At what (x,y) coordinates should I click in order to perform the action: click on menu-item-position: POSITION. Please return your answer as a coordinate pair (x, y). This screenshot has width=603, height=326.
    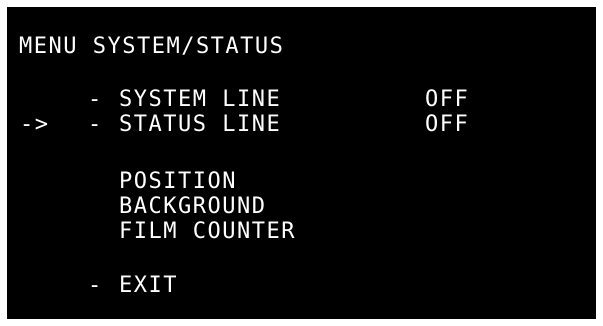
    Looking at the image, I should click on (178, 182).